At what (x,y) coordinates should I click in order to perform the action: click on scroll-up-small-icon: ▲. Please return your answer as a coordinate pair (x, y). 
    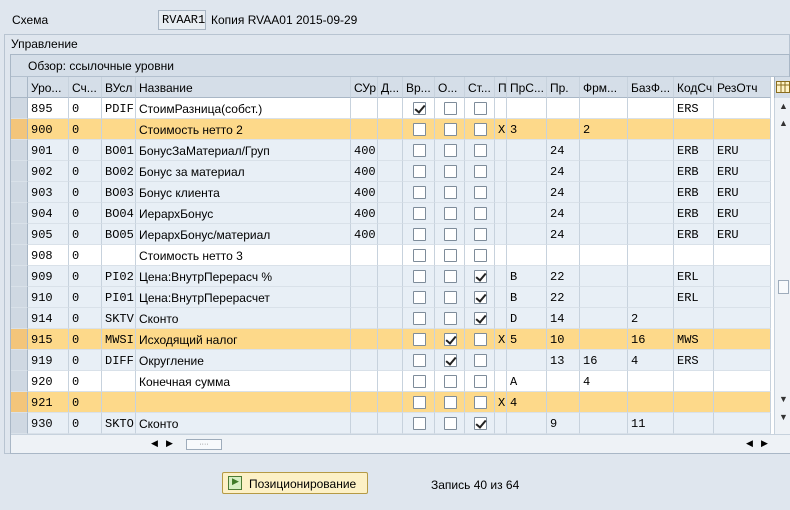
    Looking at the image, I should click on (783, 123).